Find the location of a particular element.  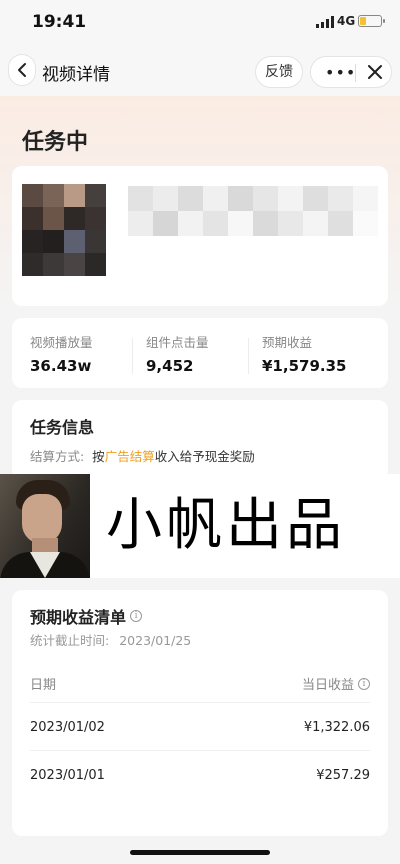

stat-value: ¥1,579.35 is located at coordinates (304, 366).